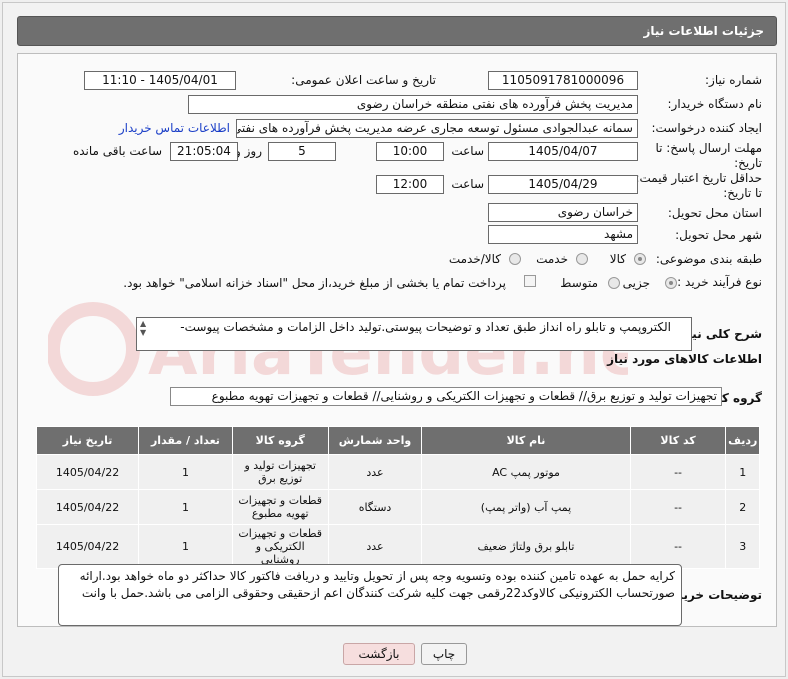  Describe the element at coordinates (579, 283) in the screenshot. I see `process-option-medium: متوسط` at that location.